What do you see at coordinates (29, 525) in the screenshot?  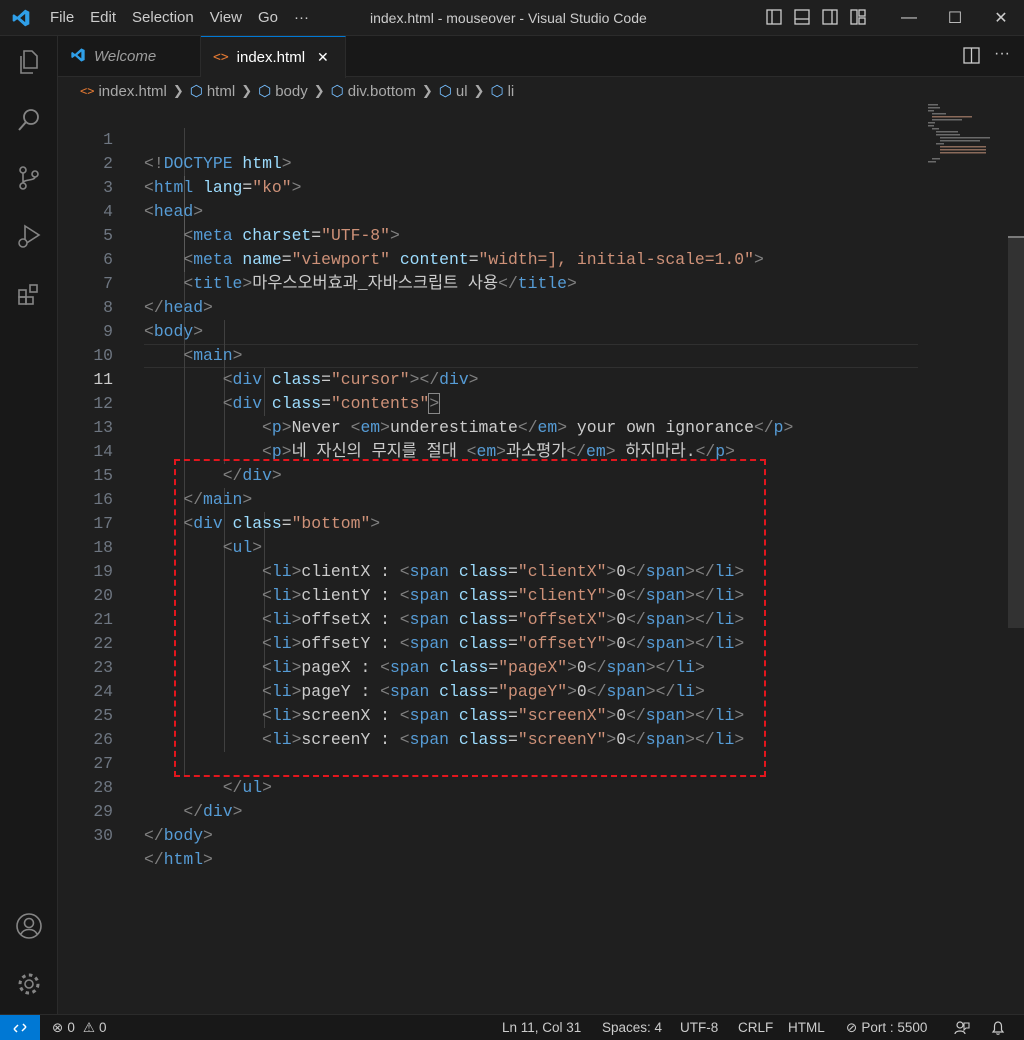 I see `activity-bar` at bounding box center [29, 525].